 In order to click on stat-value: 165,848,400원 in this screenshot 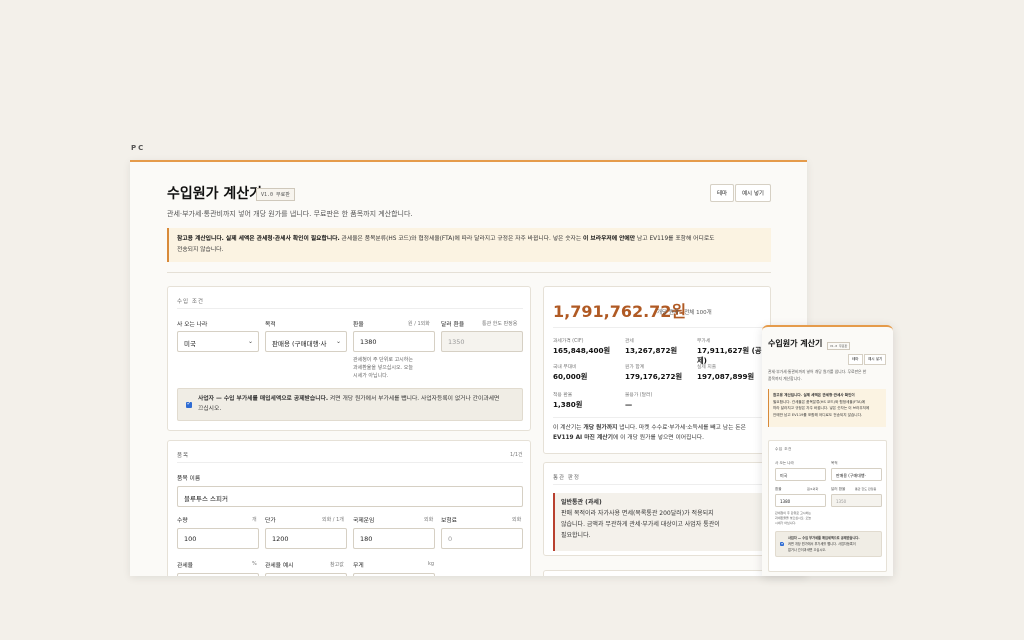, I will do `click(582, 350)`.